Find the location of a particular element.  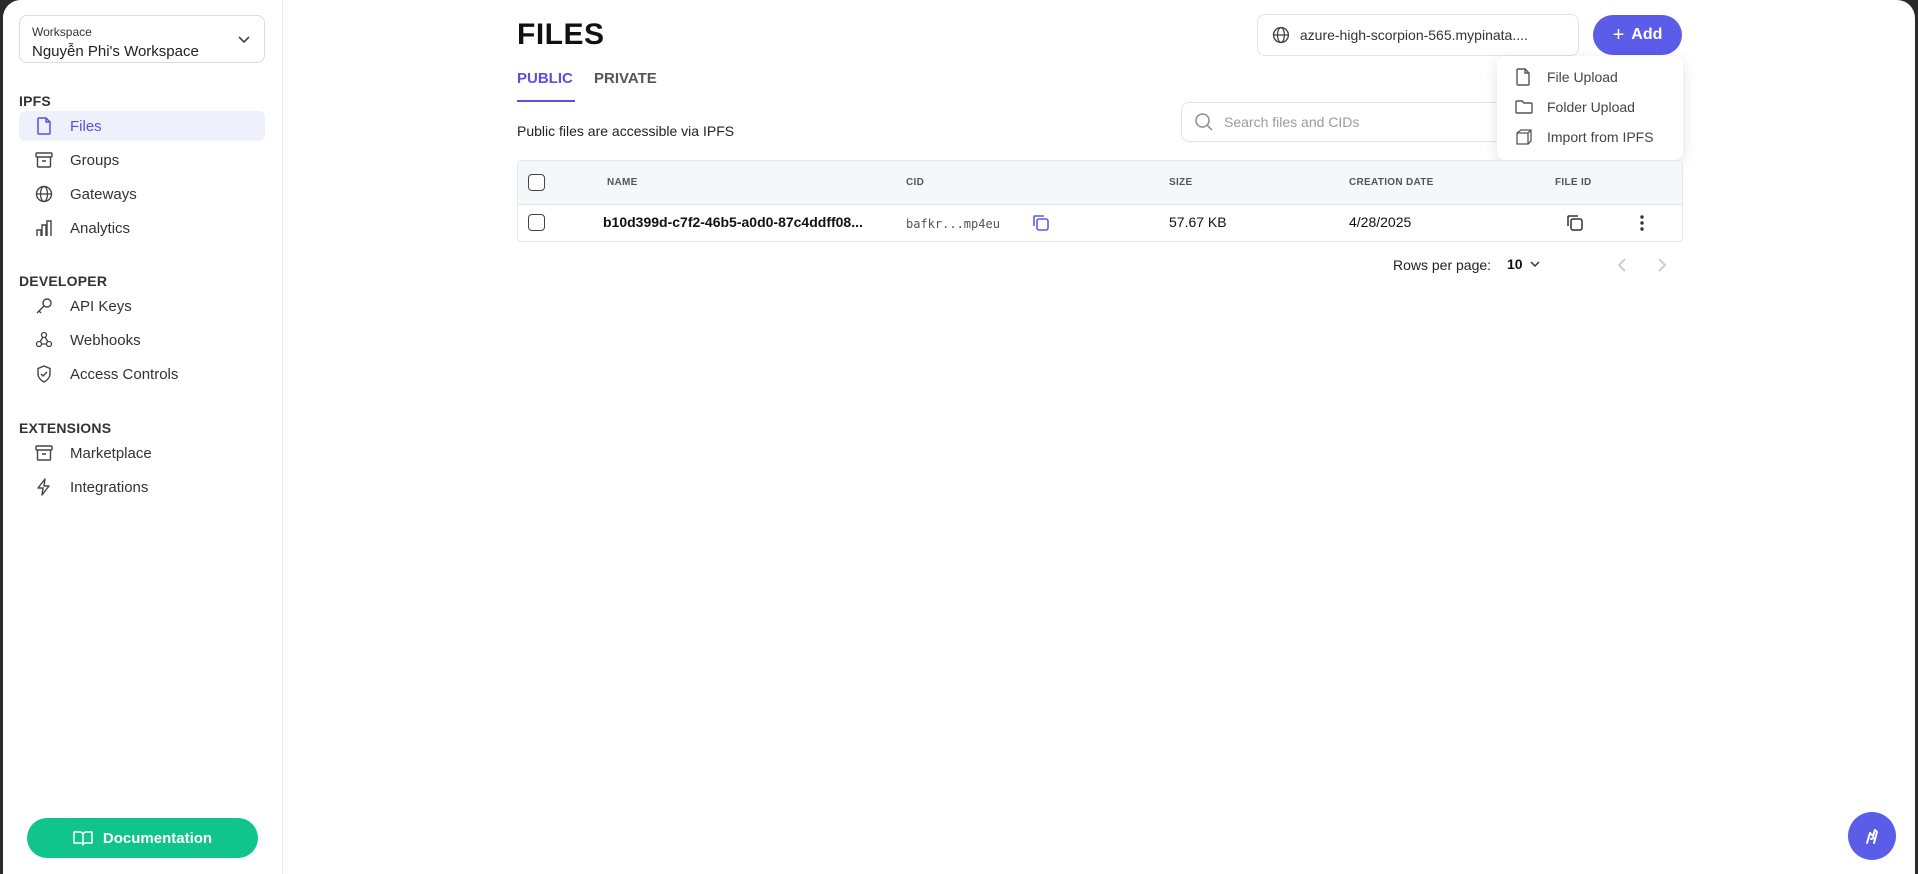

sidebar-item-label: Analytics is located at coordinates (100, 228).